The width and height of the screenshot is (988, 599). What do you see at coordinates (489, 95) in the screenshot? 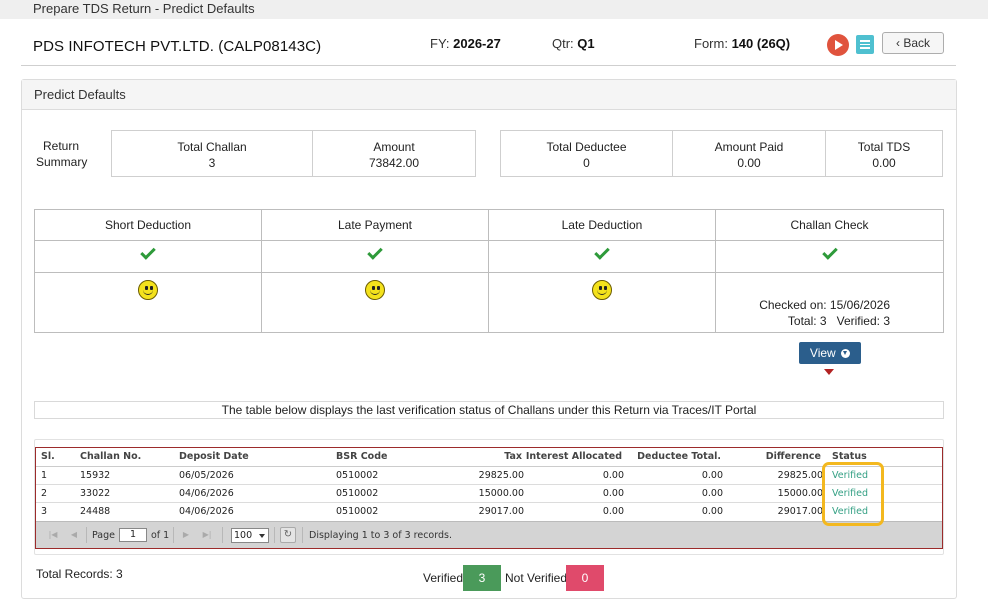
I see `panel-title: Predict Defaults` at bounding box center [489, 95].